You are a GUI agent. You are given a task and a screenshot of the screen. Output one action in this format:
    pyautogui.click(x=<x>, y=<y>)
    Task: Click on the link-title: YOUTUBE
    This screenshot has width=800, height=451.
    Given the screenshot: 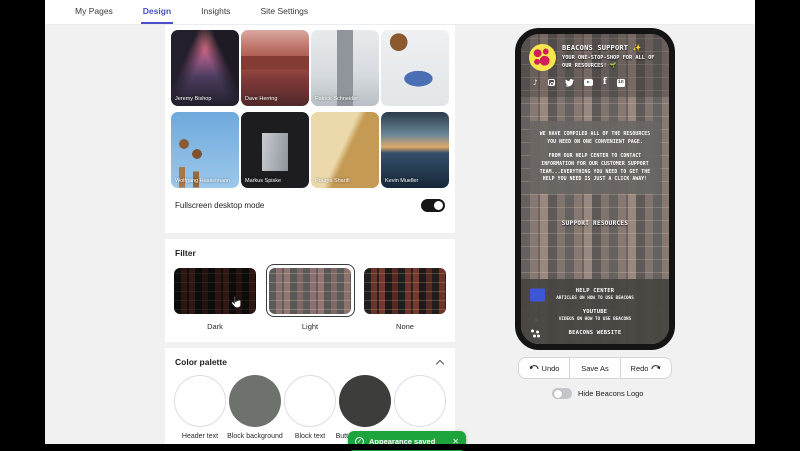 What is the action you would take?
    pyautogui.click(x=595, y=312)
    